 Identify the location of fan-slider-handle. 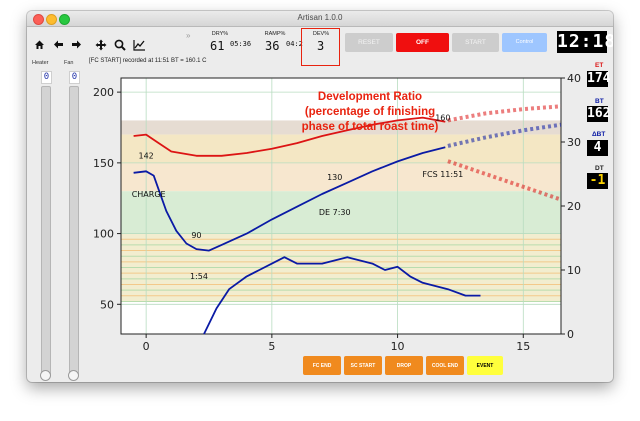
(73, 375).